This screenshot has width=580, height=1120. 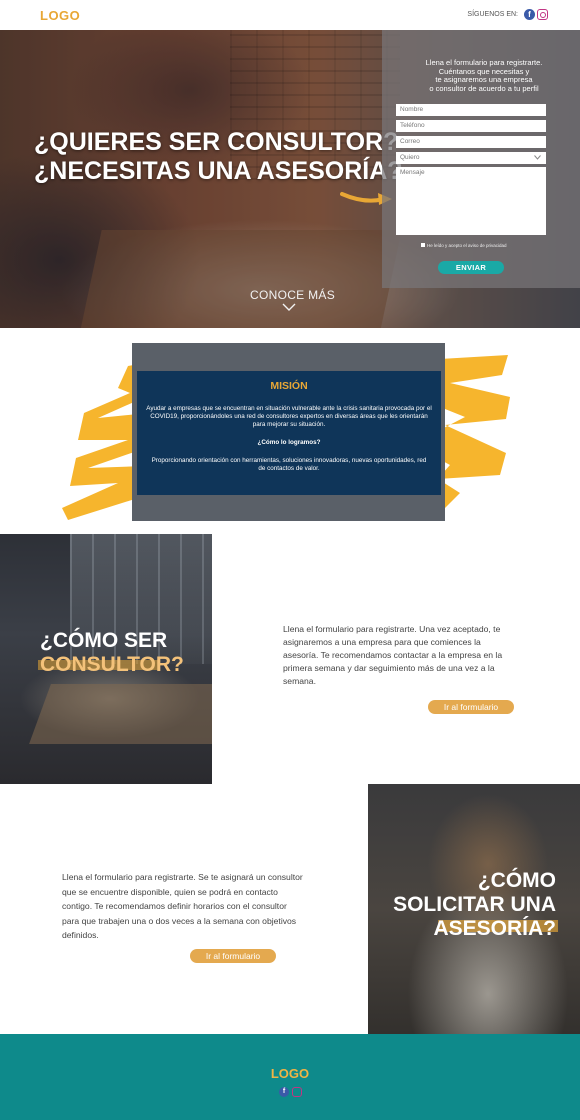 I want to click on consultant-form-button: Ir al formulario, so click(x=471, y=707).